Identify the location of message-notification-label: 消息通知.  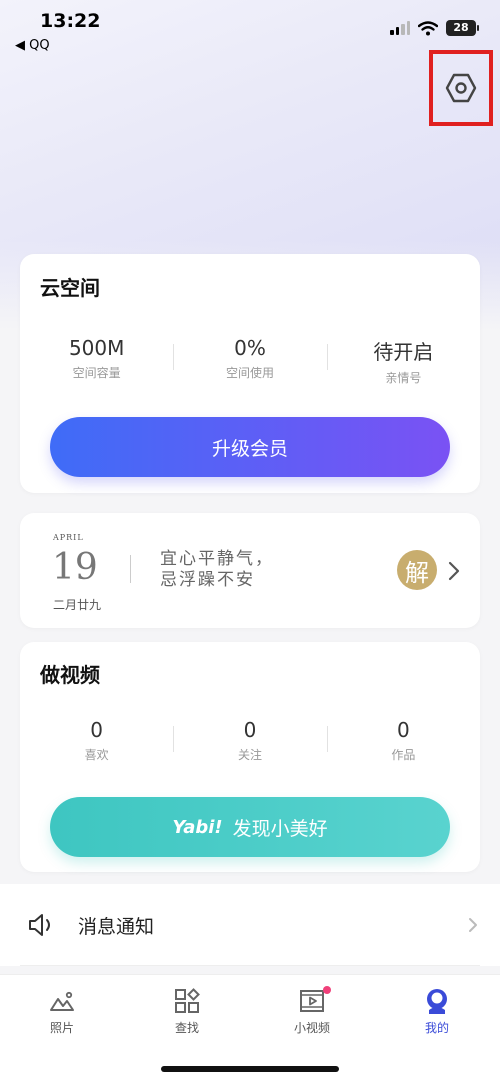
(116, 927).